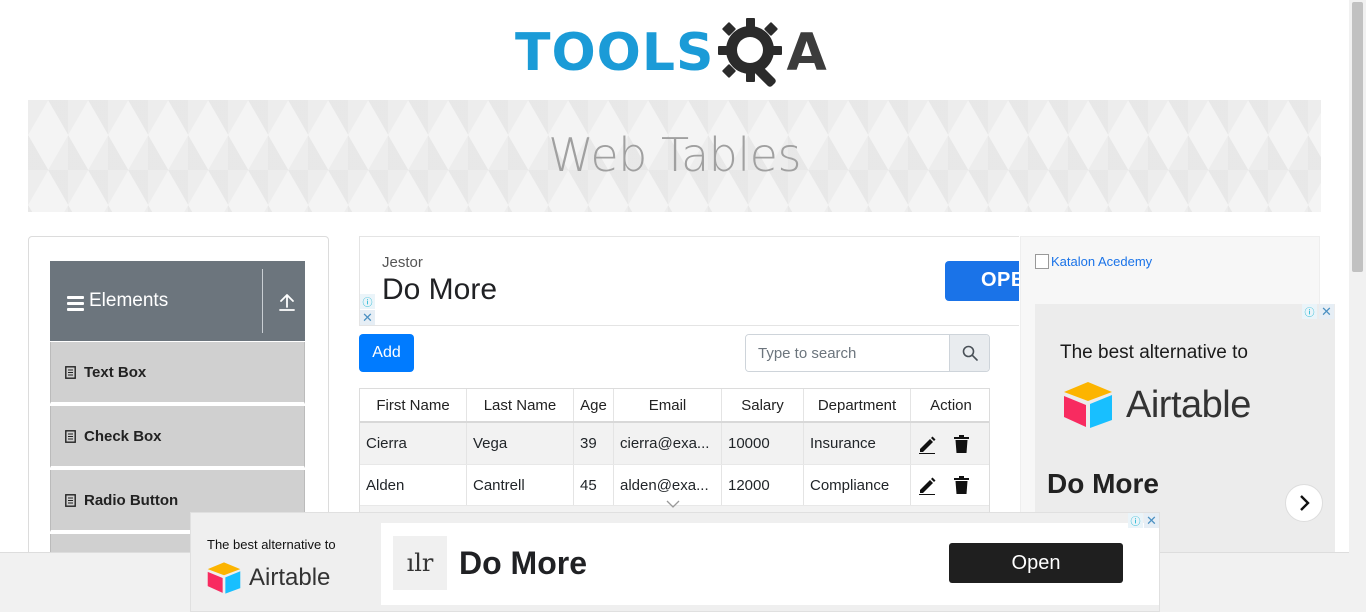 This screenshot has width=1366, height=612. I want to click on jestor-logo-icon: ılr, so click(420, 563).